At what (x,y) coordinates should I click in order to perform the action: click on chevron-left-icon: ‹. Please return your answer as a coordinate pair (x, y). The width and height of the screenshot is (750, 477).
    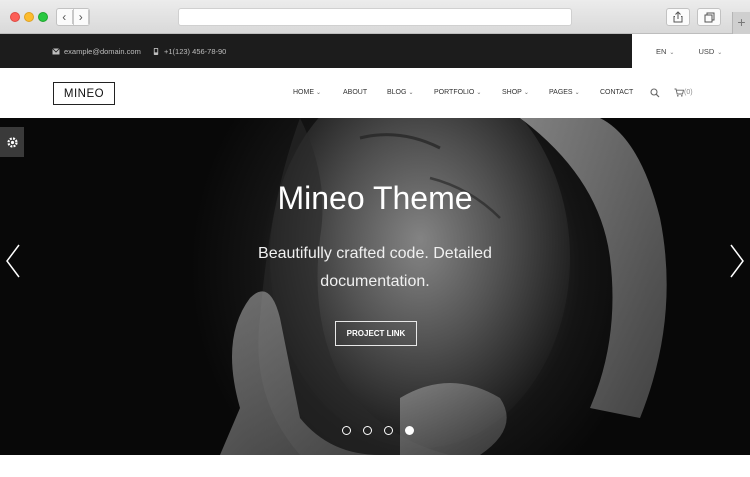
    Looking at the image, I should click on (65, 17).